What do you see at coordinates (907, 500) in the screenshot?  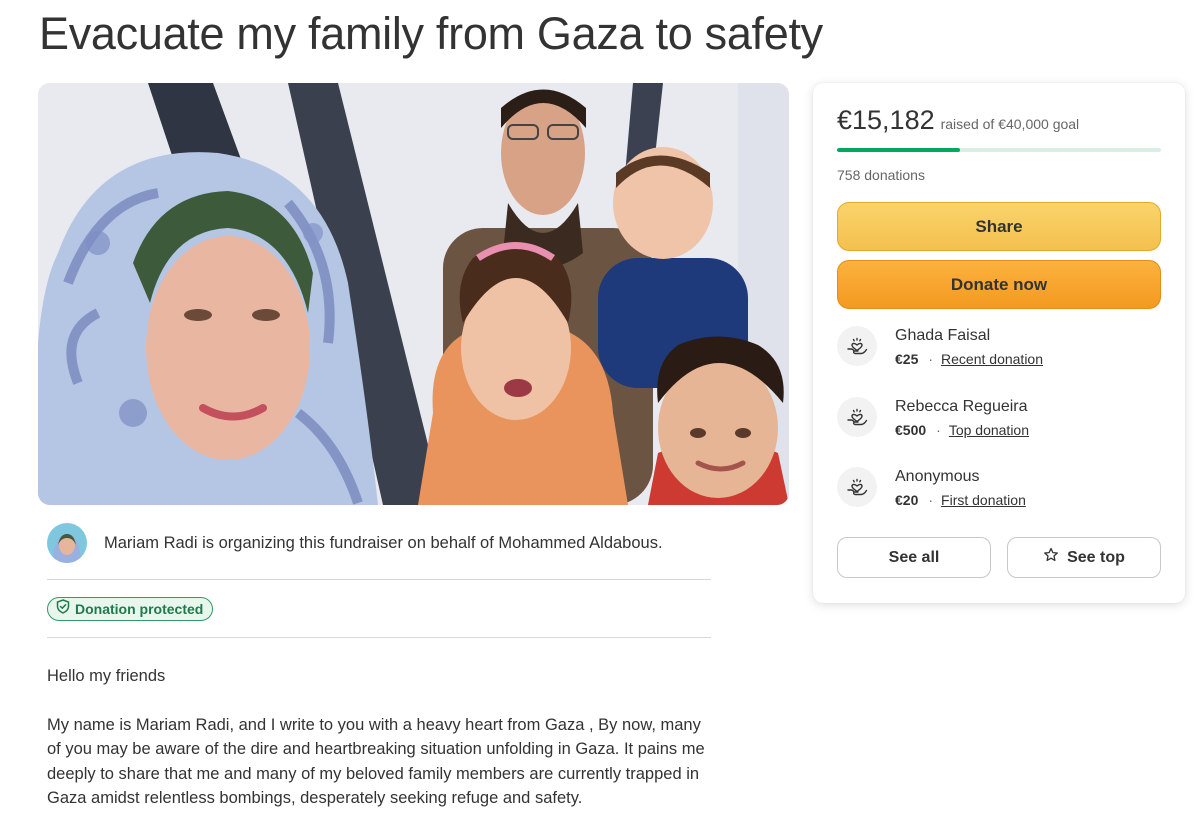 I see `donor-amount: €20` at bounding box center [907, 500].